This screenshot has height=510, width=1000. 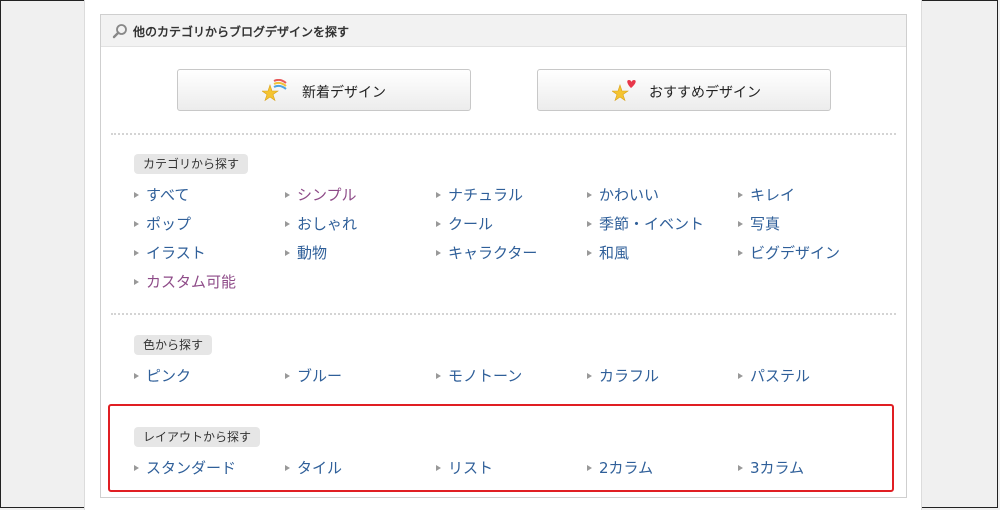 I want to click on category-link-cute: かわいい, so click(x=662, y=199).